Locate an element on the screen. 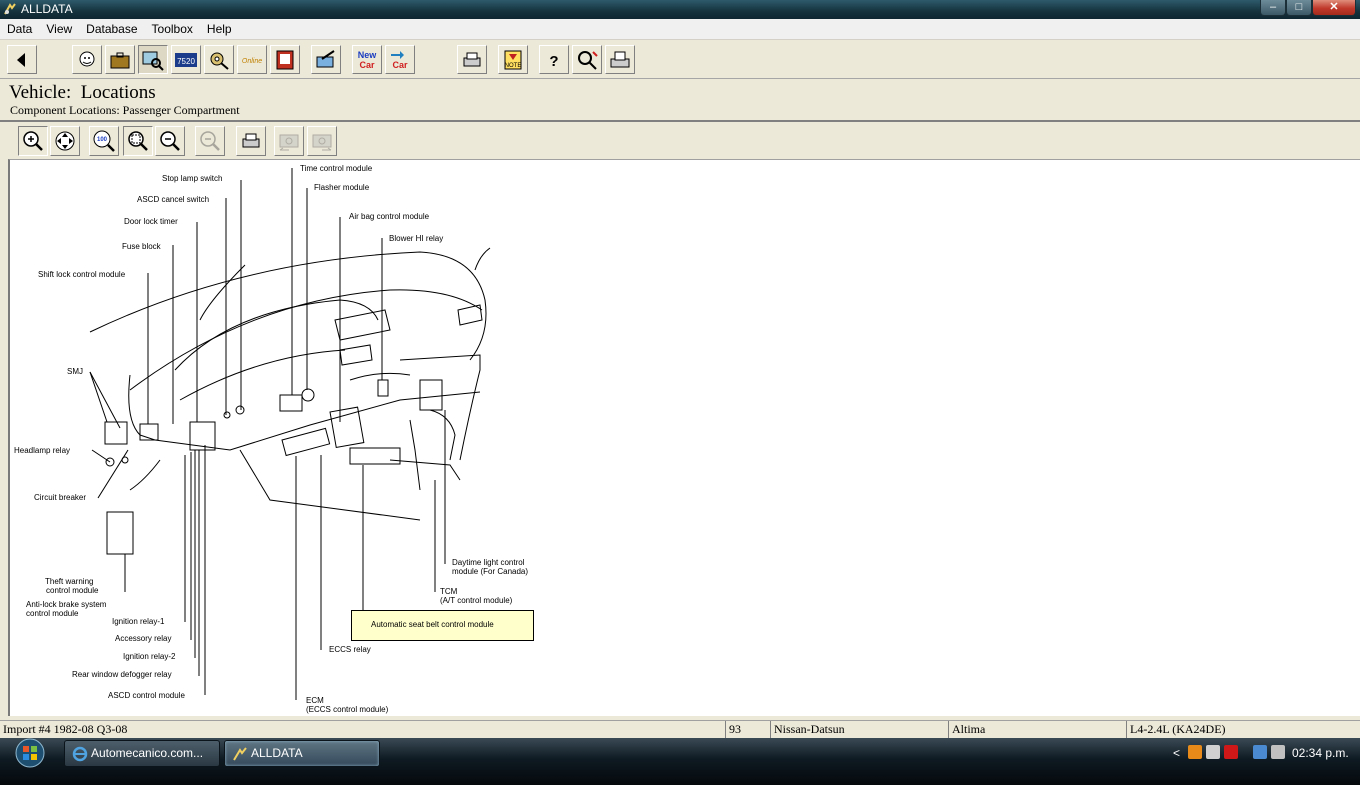  window-controls: – □ ✕ is located at coordinates (1308, 8).